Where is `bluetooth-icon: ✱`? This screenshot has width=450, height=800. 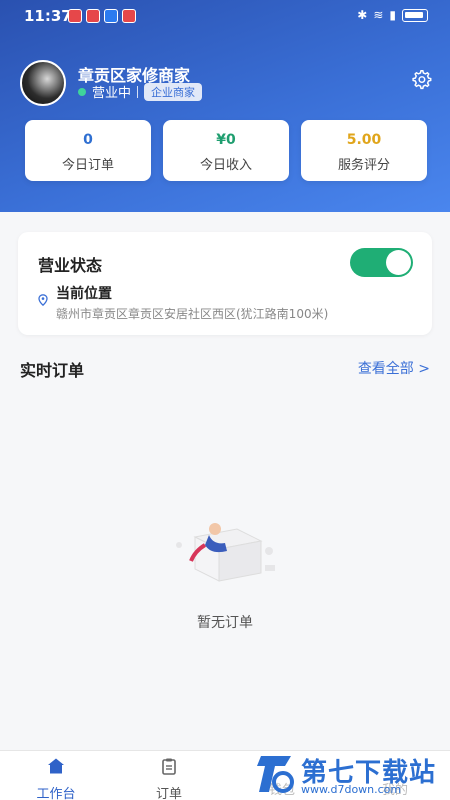
bluetooth-icon: ✱ is located at coordinates (362, 15).